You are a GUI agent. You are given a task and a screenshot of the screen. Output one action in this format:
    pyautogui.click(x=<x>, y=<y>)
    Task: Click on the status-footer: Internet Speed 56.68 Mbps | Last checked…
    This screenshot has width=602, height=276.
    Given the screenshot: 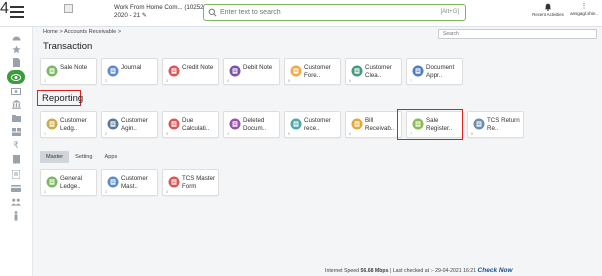 What is the action you would take?
    pyautogui.click(x=419, y=270)
    